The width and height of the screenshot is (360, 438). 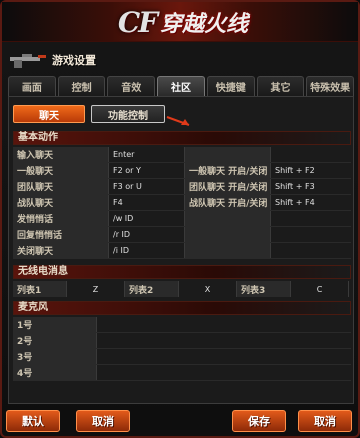 I want to click on radio-key: X, so click(x=208, y=289).